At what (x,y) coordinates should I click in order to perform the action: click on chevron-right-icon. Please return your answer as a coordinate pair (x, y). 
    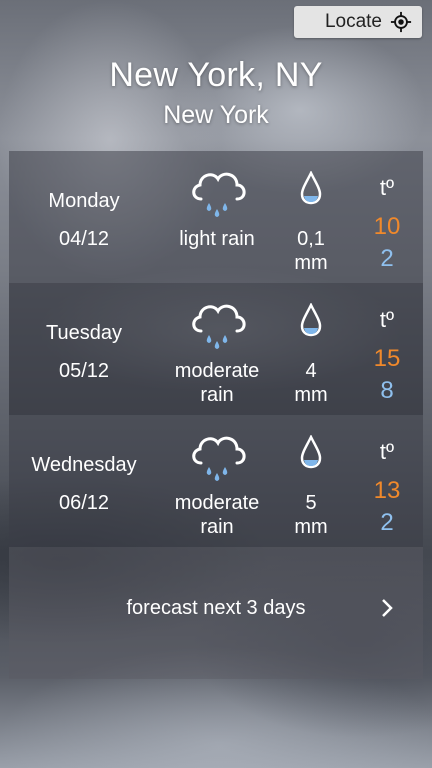
    Looking at the image, I should click on (387, 608).